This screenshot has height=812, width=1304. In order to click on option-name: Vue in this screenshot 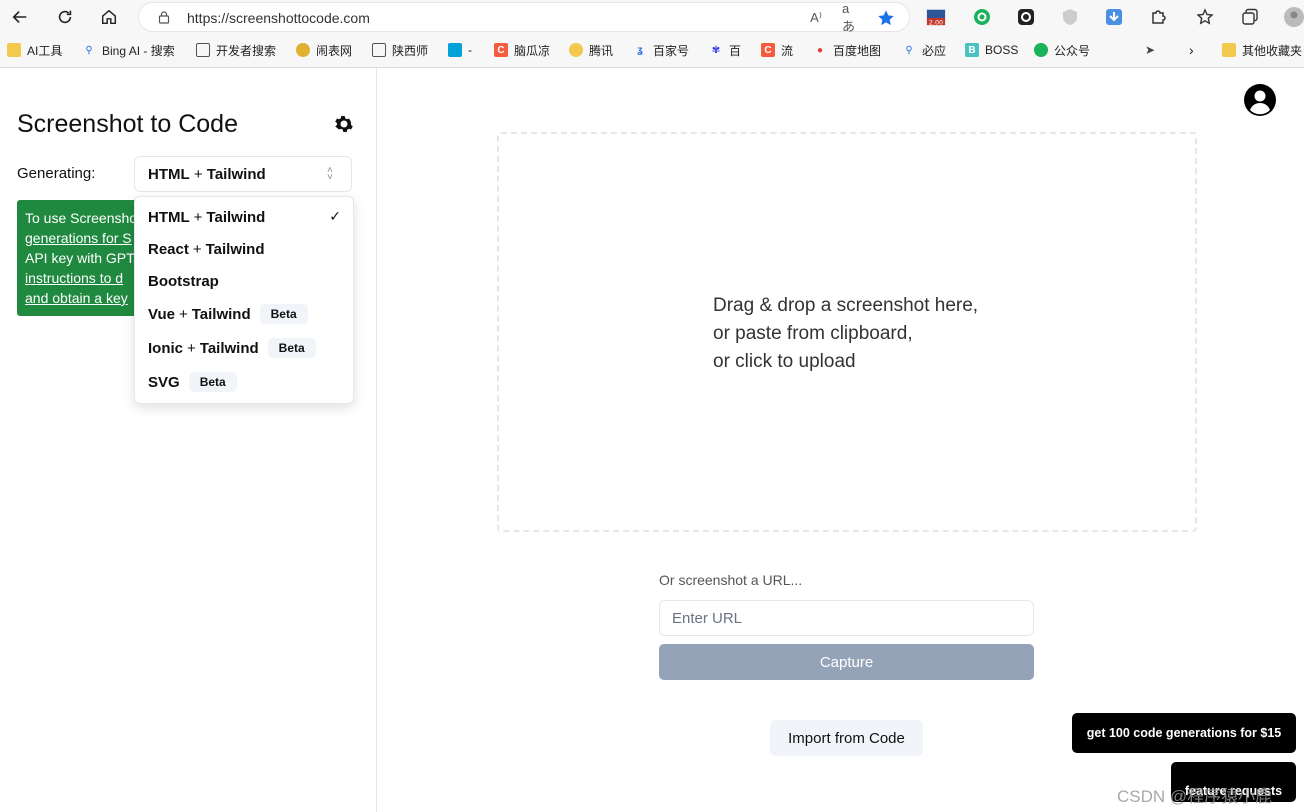, I will do `click(161, 314)`.